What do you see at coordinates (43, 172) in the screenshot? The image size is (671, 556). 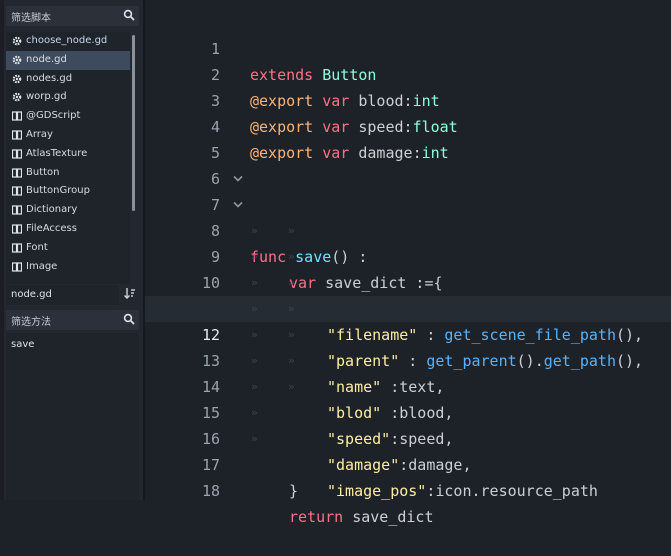 I see `script-item-label: Button` at bounding box center [43, 172].